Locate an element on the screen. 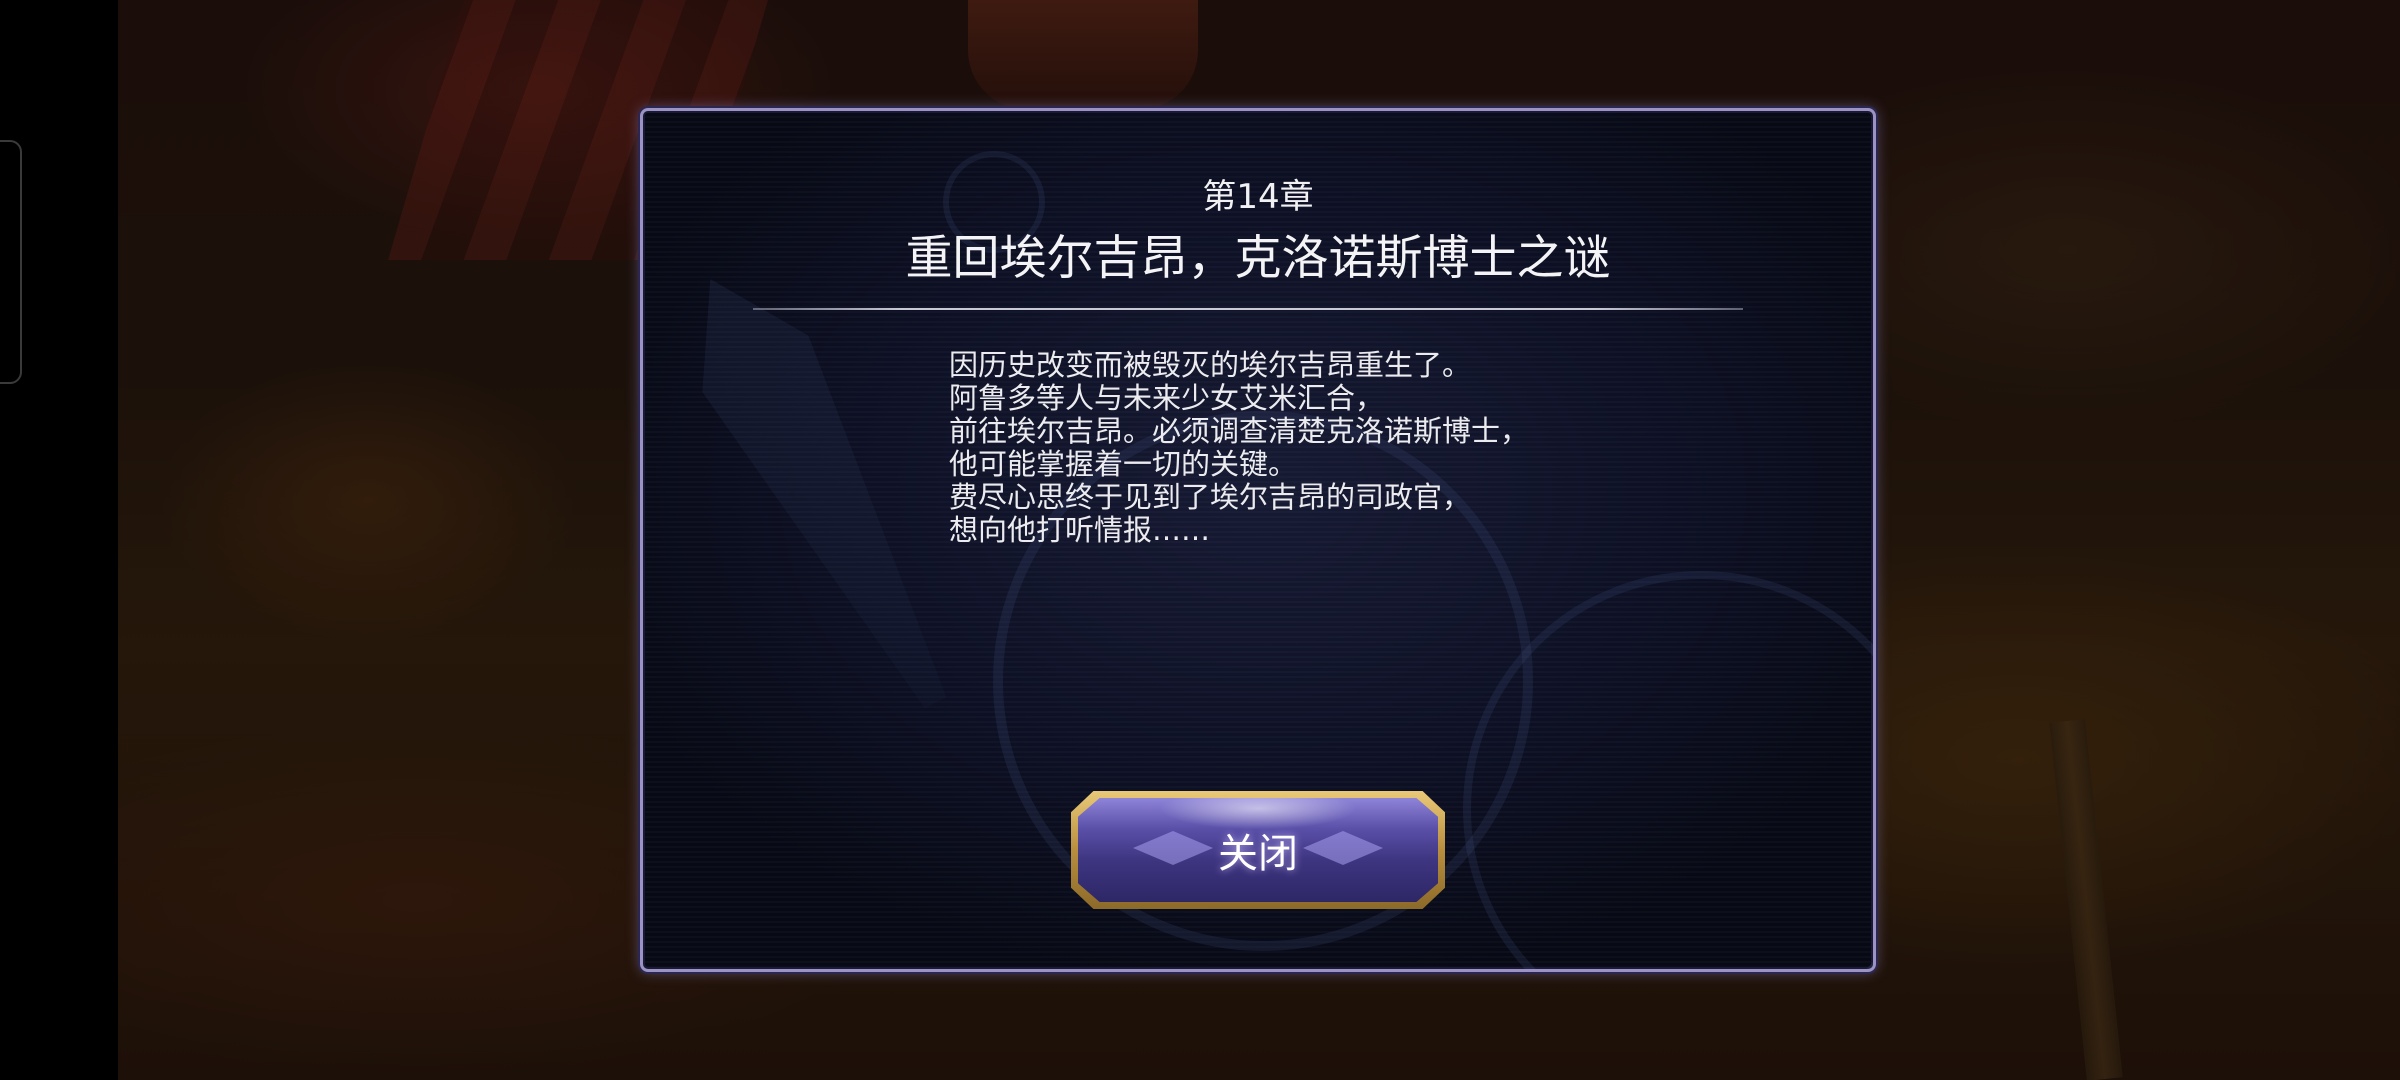  close-button: 关闭 is located at coordinates (1258, 850).